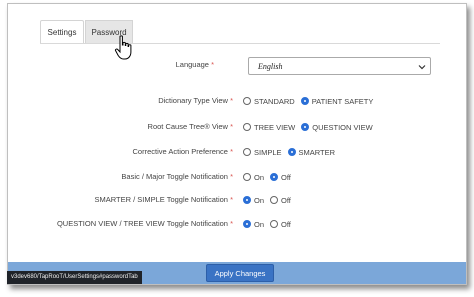 The width and height of the screenshot is (474, 297). I want to click on hand-cursor-icon, so click(123, 47).